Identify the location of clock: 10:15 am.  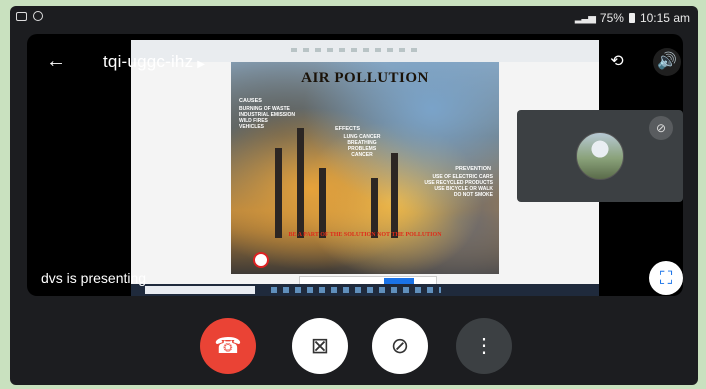
(664, 18).